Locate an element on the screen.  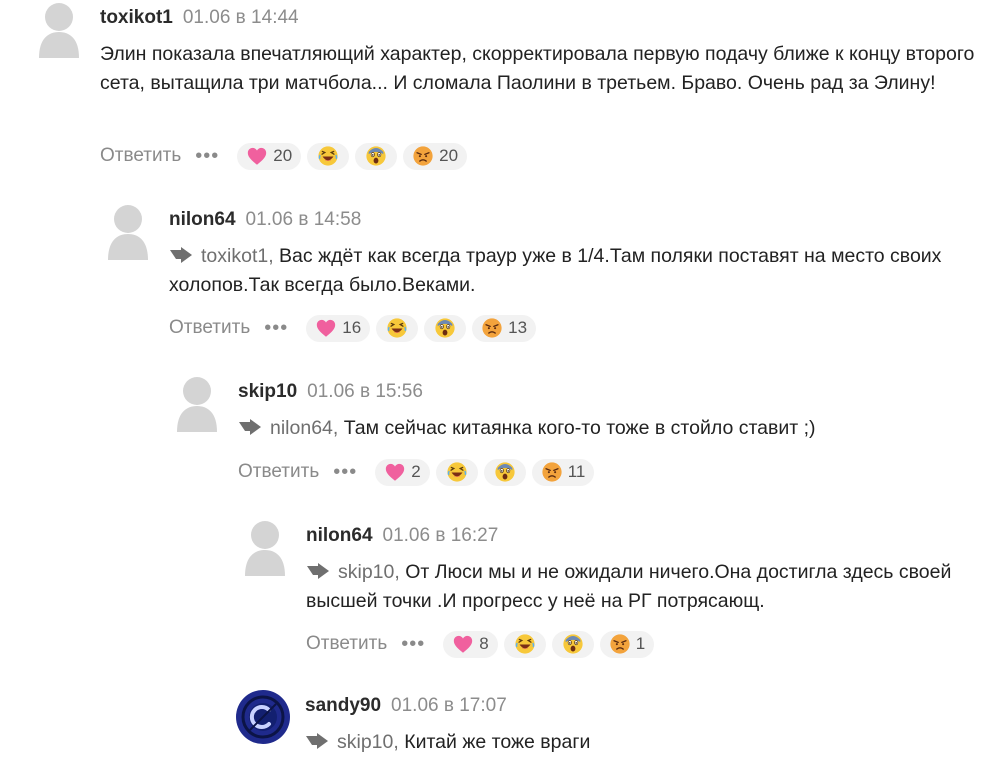
reaction-count: 2 is located at coordinates (416, 471).